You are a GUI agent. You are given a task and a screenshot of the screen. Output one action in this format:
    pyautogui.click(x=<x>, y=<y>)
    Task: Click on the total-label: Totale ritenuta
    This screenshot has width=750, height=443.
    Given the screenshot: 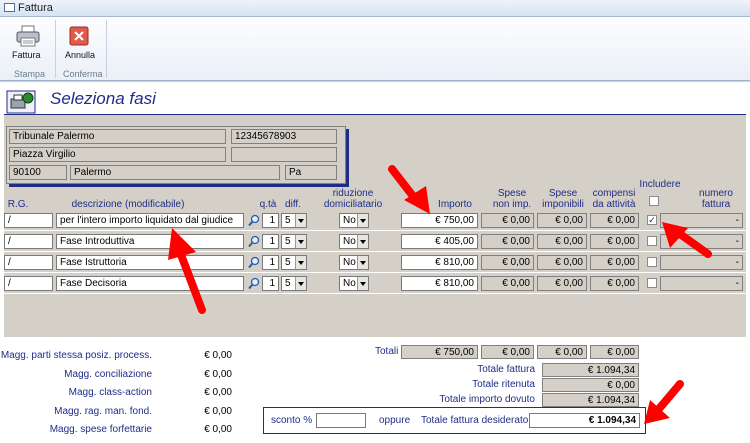 What is the action you would take?
    pyautogui.click(x=503, y=384)
    